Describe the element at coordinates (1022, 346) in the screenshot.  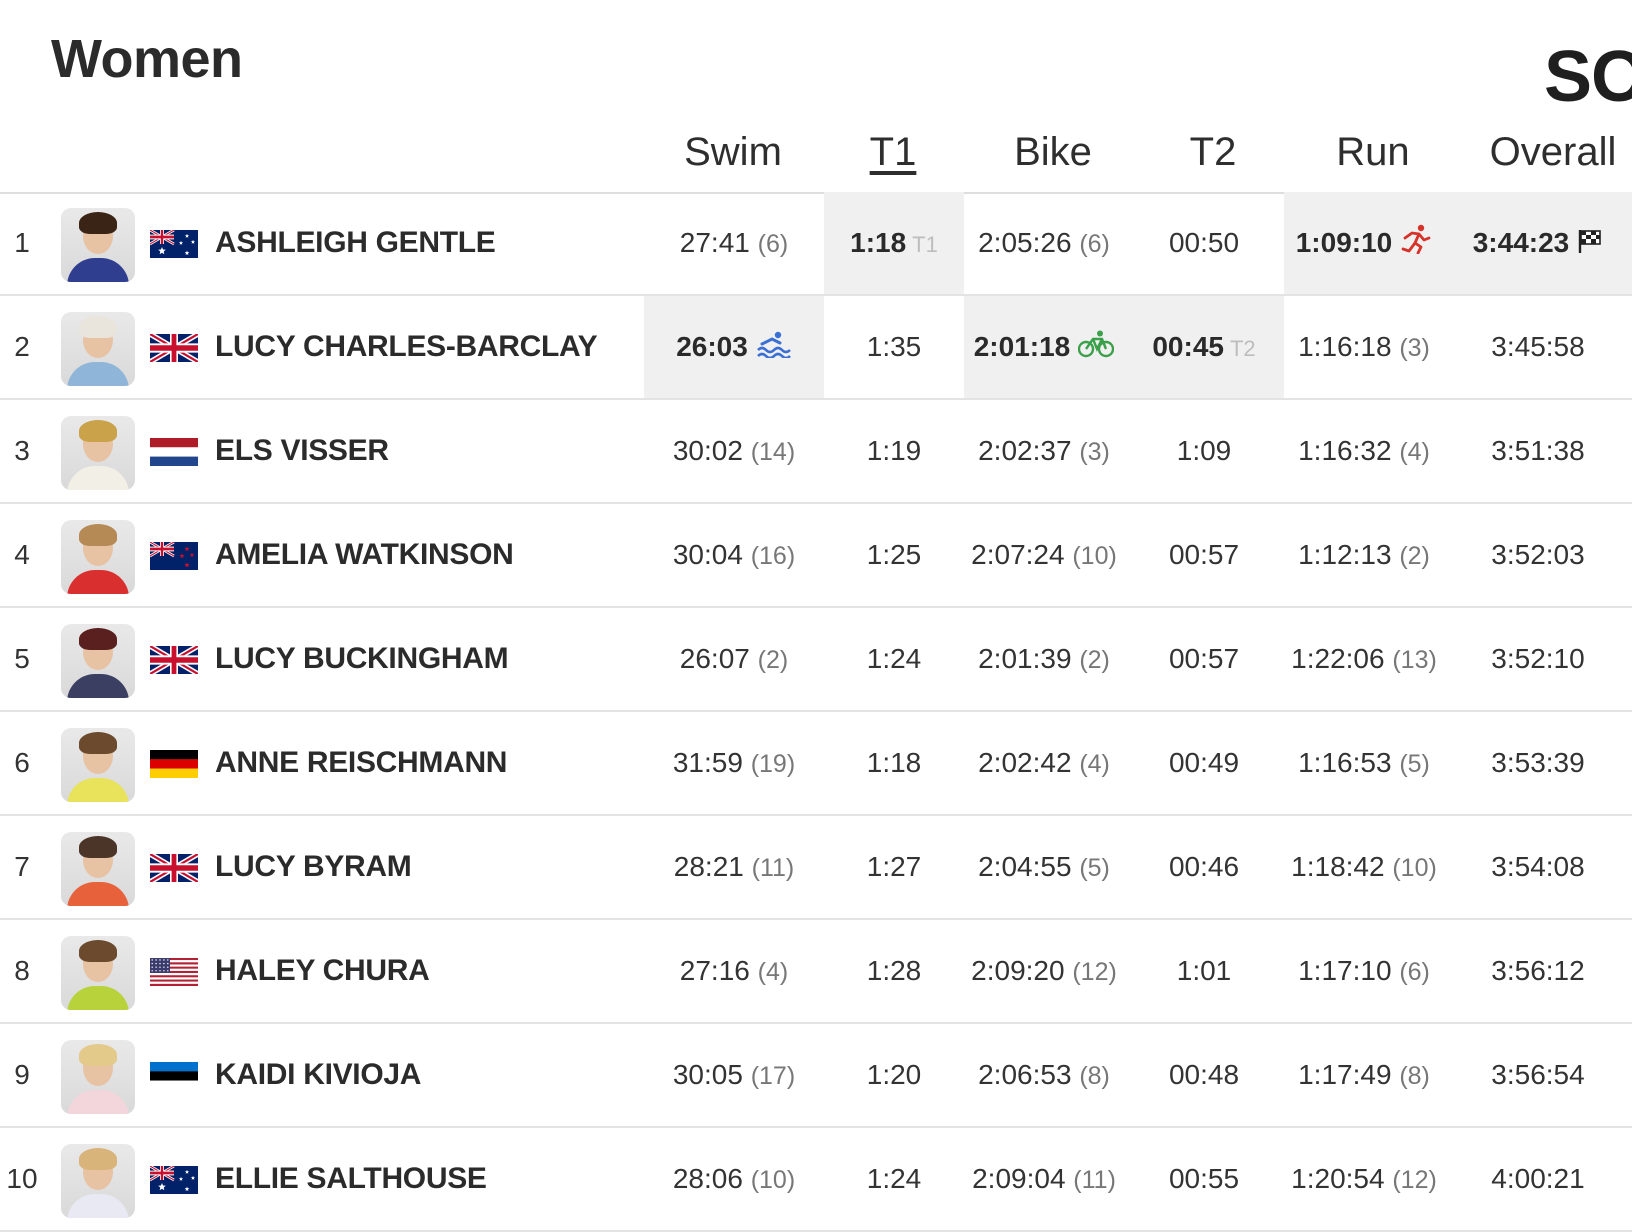
I see `split-time: 2:01:18` at that location.